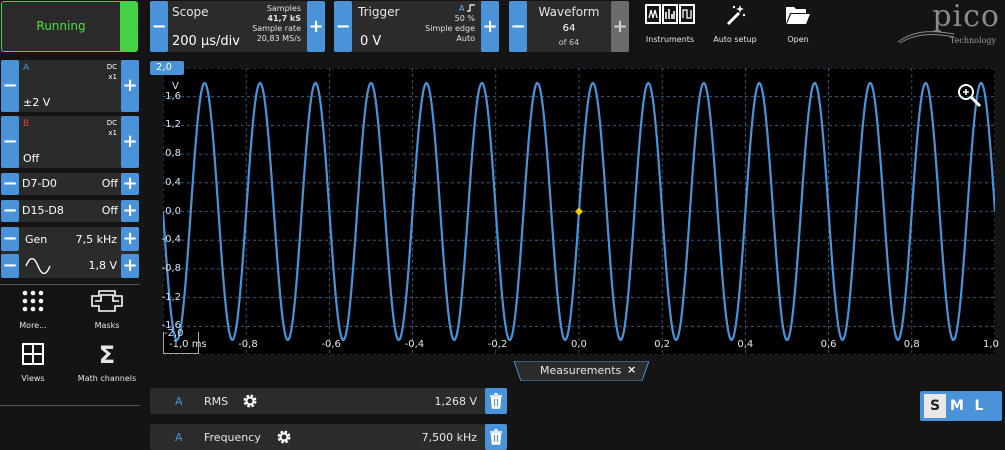 The width and height of the screenshot is (1005, 450). I want to click on waveform-previous-button: −, so click(518, 26).